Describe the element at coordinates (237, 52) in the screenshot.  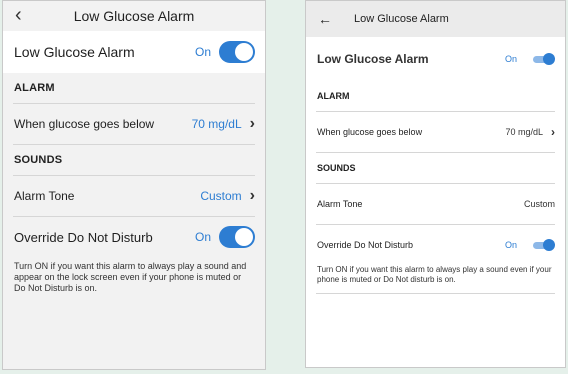
I see `low-glucose-alarm-toggle` at that location.